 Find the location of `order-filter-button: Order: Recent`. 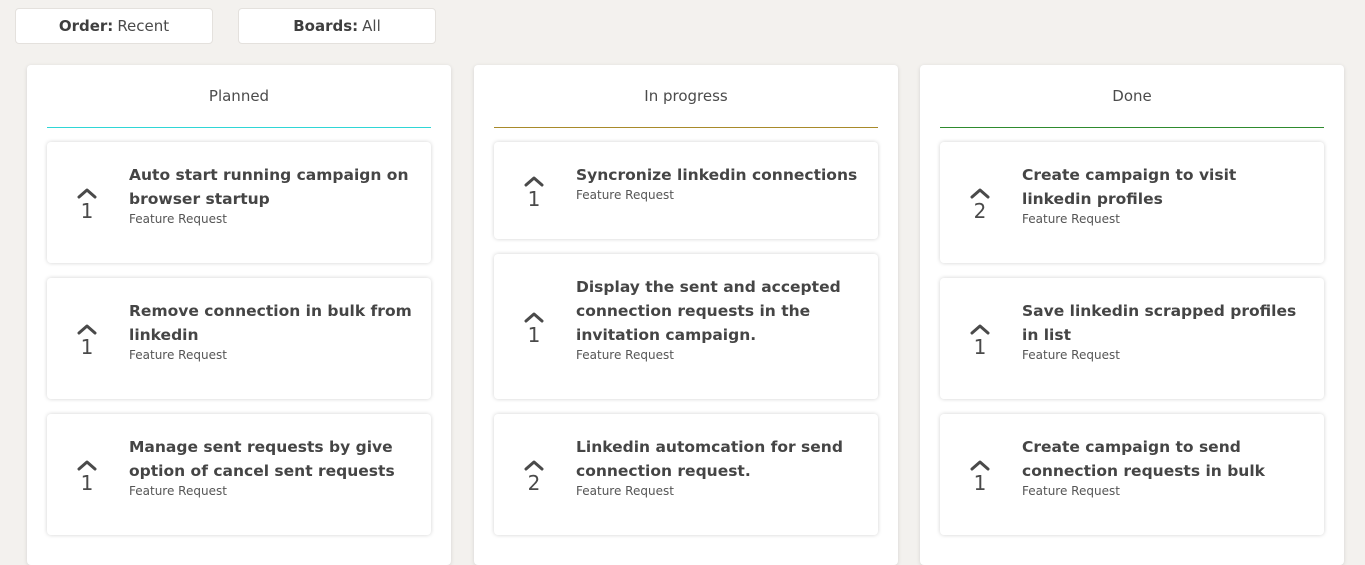

order-filter-button: Order: Recent is located at coordinates (114, 26).